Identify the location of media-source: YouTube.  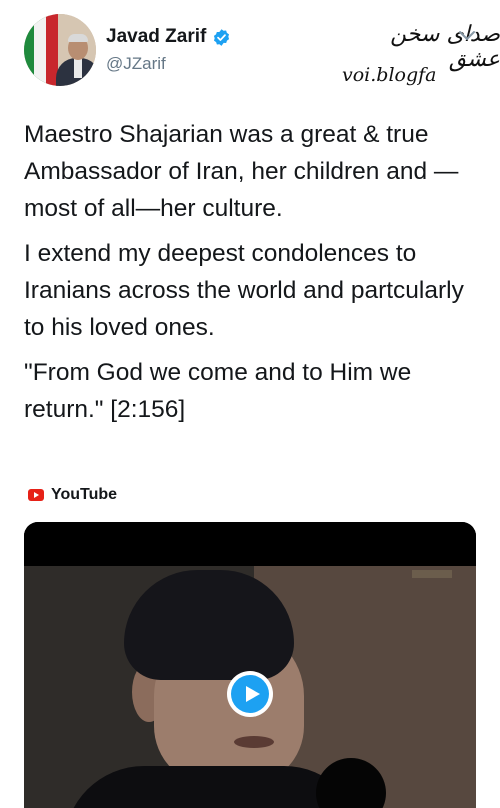
(72, 495).